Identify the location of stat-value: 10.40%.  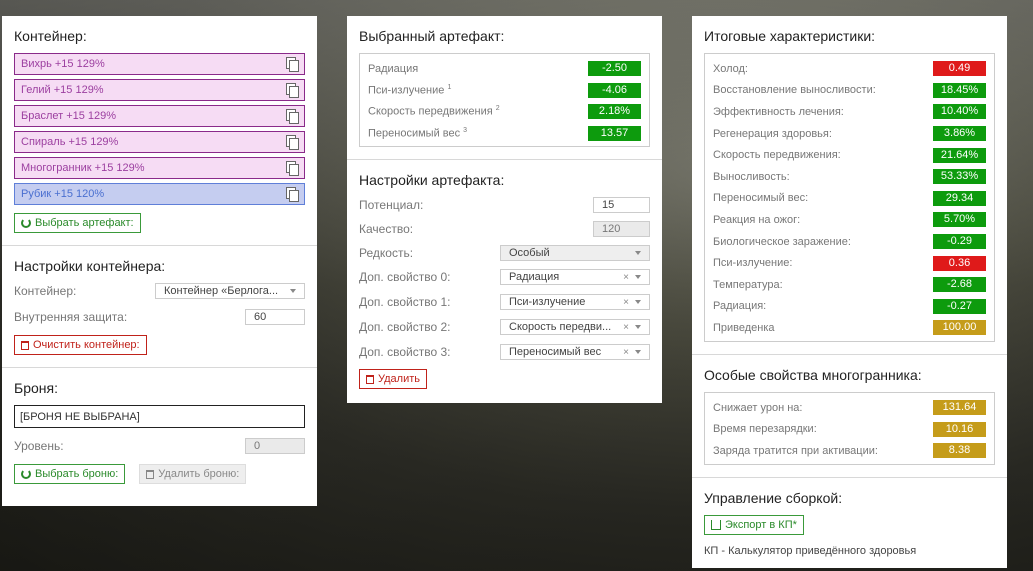
(959, 112).